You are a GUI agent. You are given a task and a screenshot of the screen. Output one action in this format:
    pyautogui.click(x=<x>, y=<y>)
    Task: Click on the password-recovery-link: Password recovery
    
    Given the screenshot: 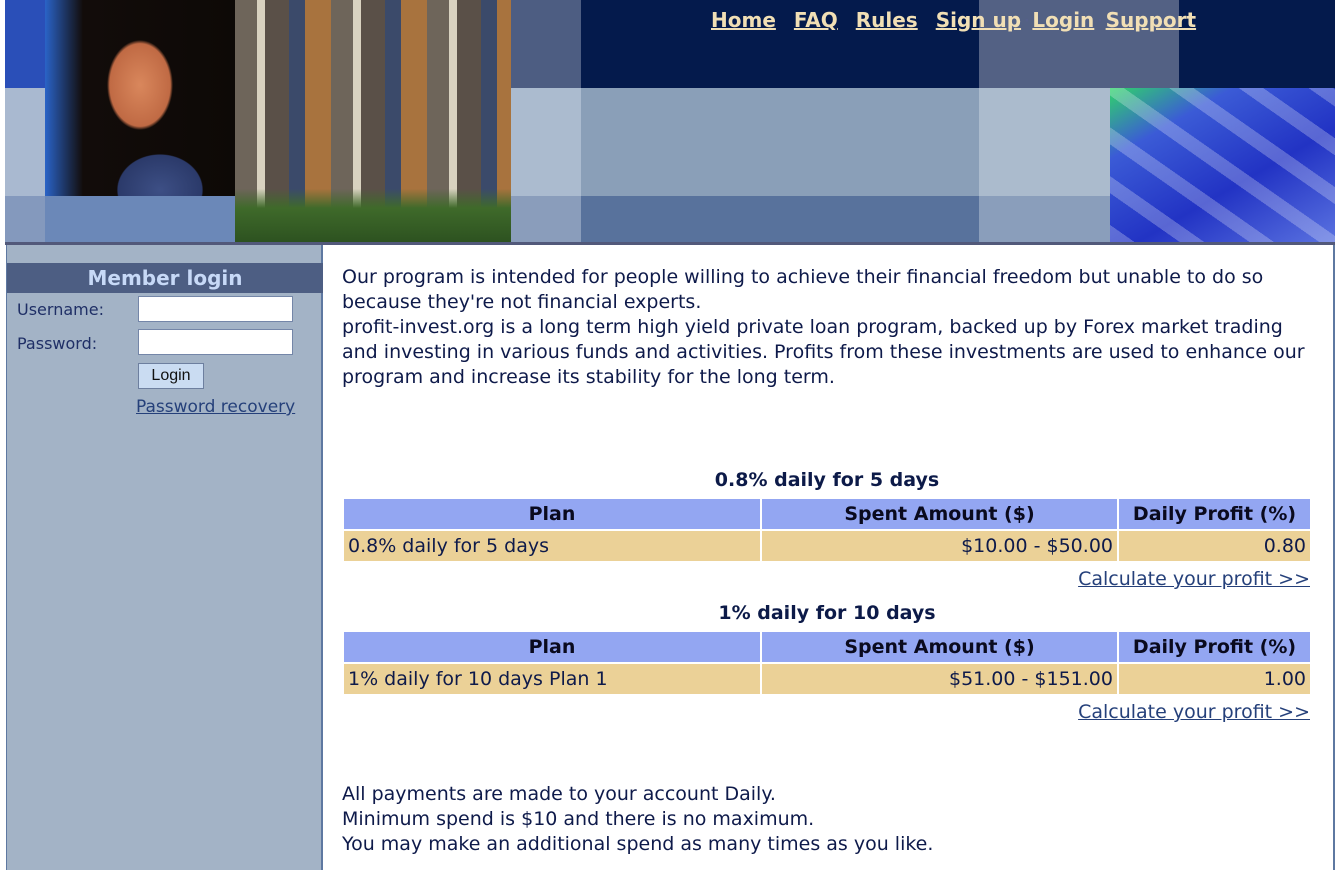 What is the action you would take?
    pyautogui.click(x=215, y=407)
    